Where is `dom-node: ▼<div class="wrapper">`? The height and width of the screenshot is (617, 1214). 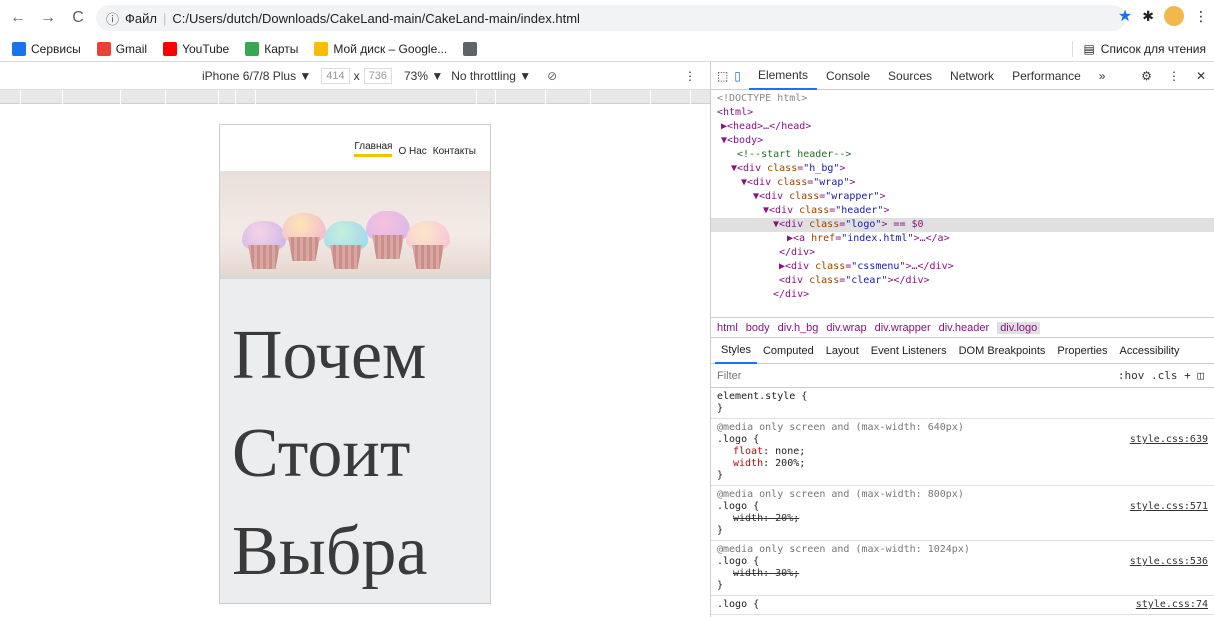 dom-node: ▼<div class="wrapper"> is located at coordinates (962, 197).